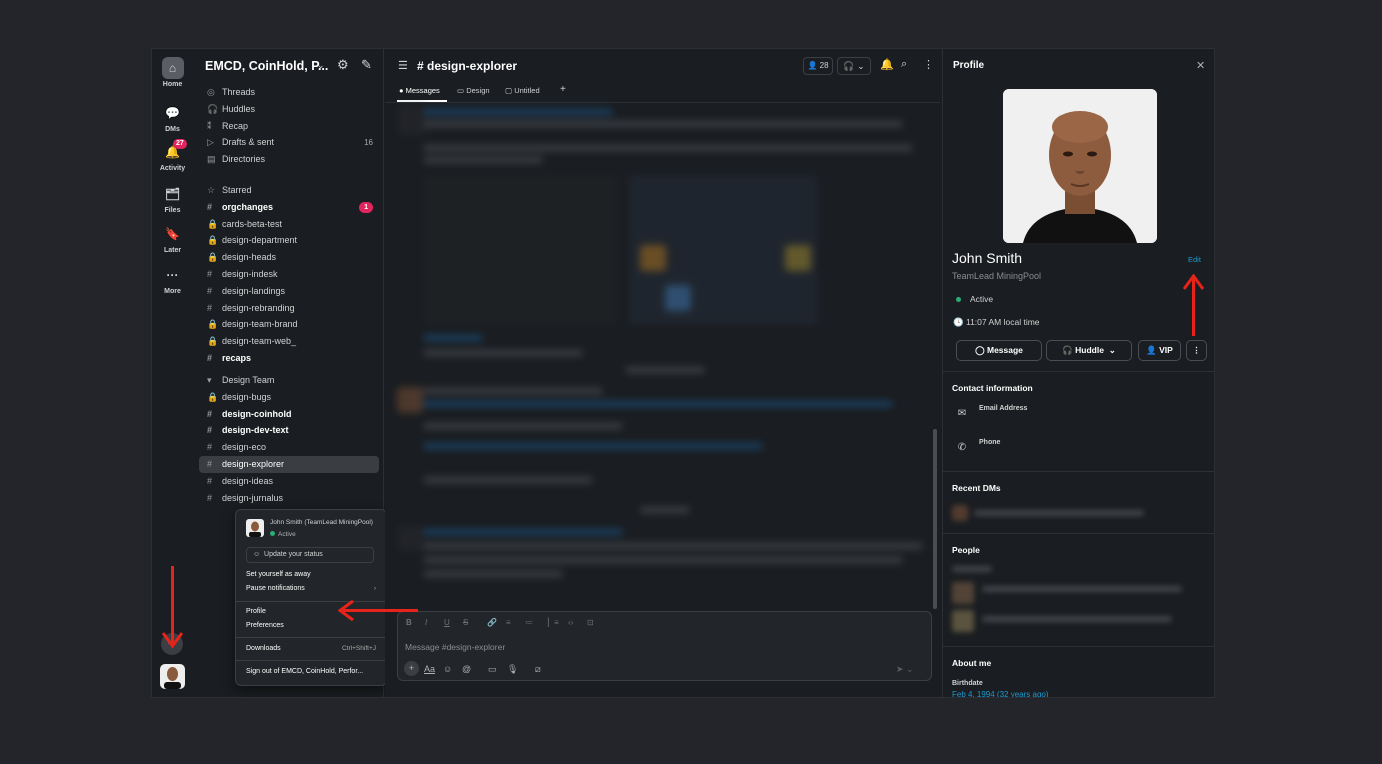  Describe the element at coordinates (538, 669) in the screenshot. I see `slash-command-icon: ⧄` at that location.